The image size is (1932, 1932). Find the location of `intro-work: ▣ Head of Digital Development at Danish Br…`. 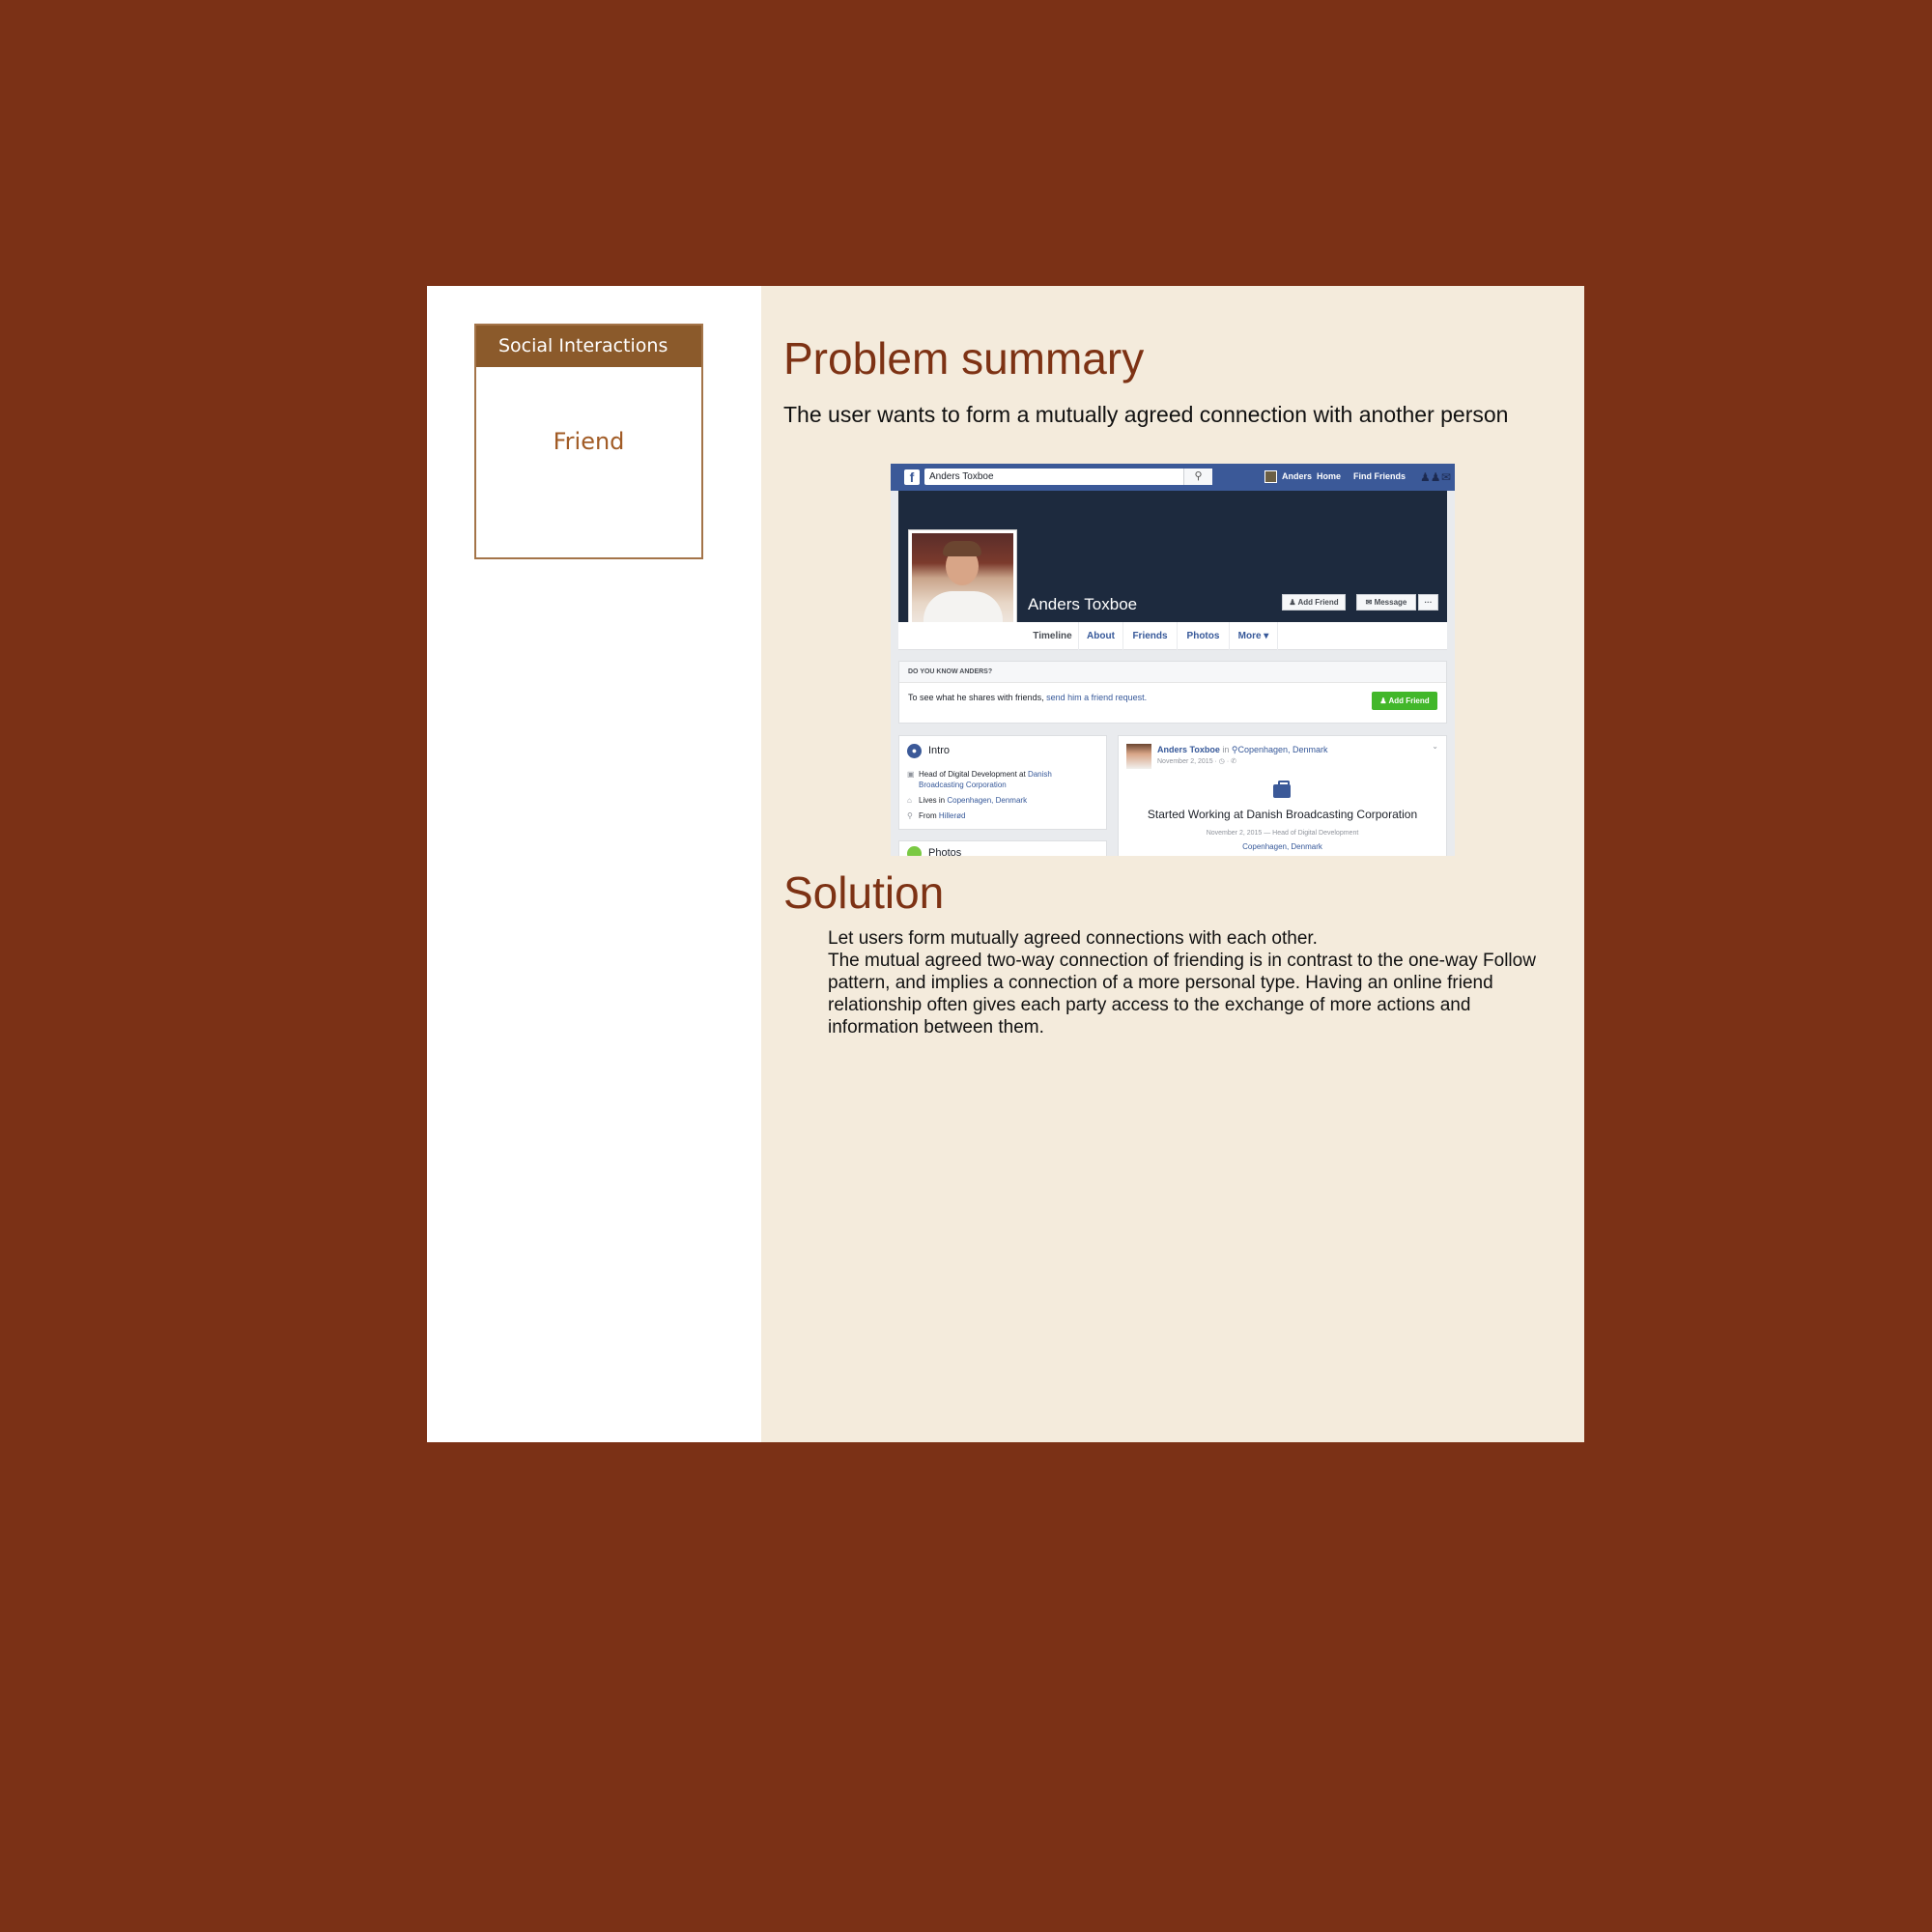

intro-work: ▣ Head of Digital Development at Danish Br… is located at coordinates (979, 779).